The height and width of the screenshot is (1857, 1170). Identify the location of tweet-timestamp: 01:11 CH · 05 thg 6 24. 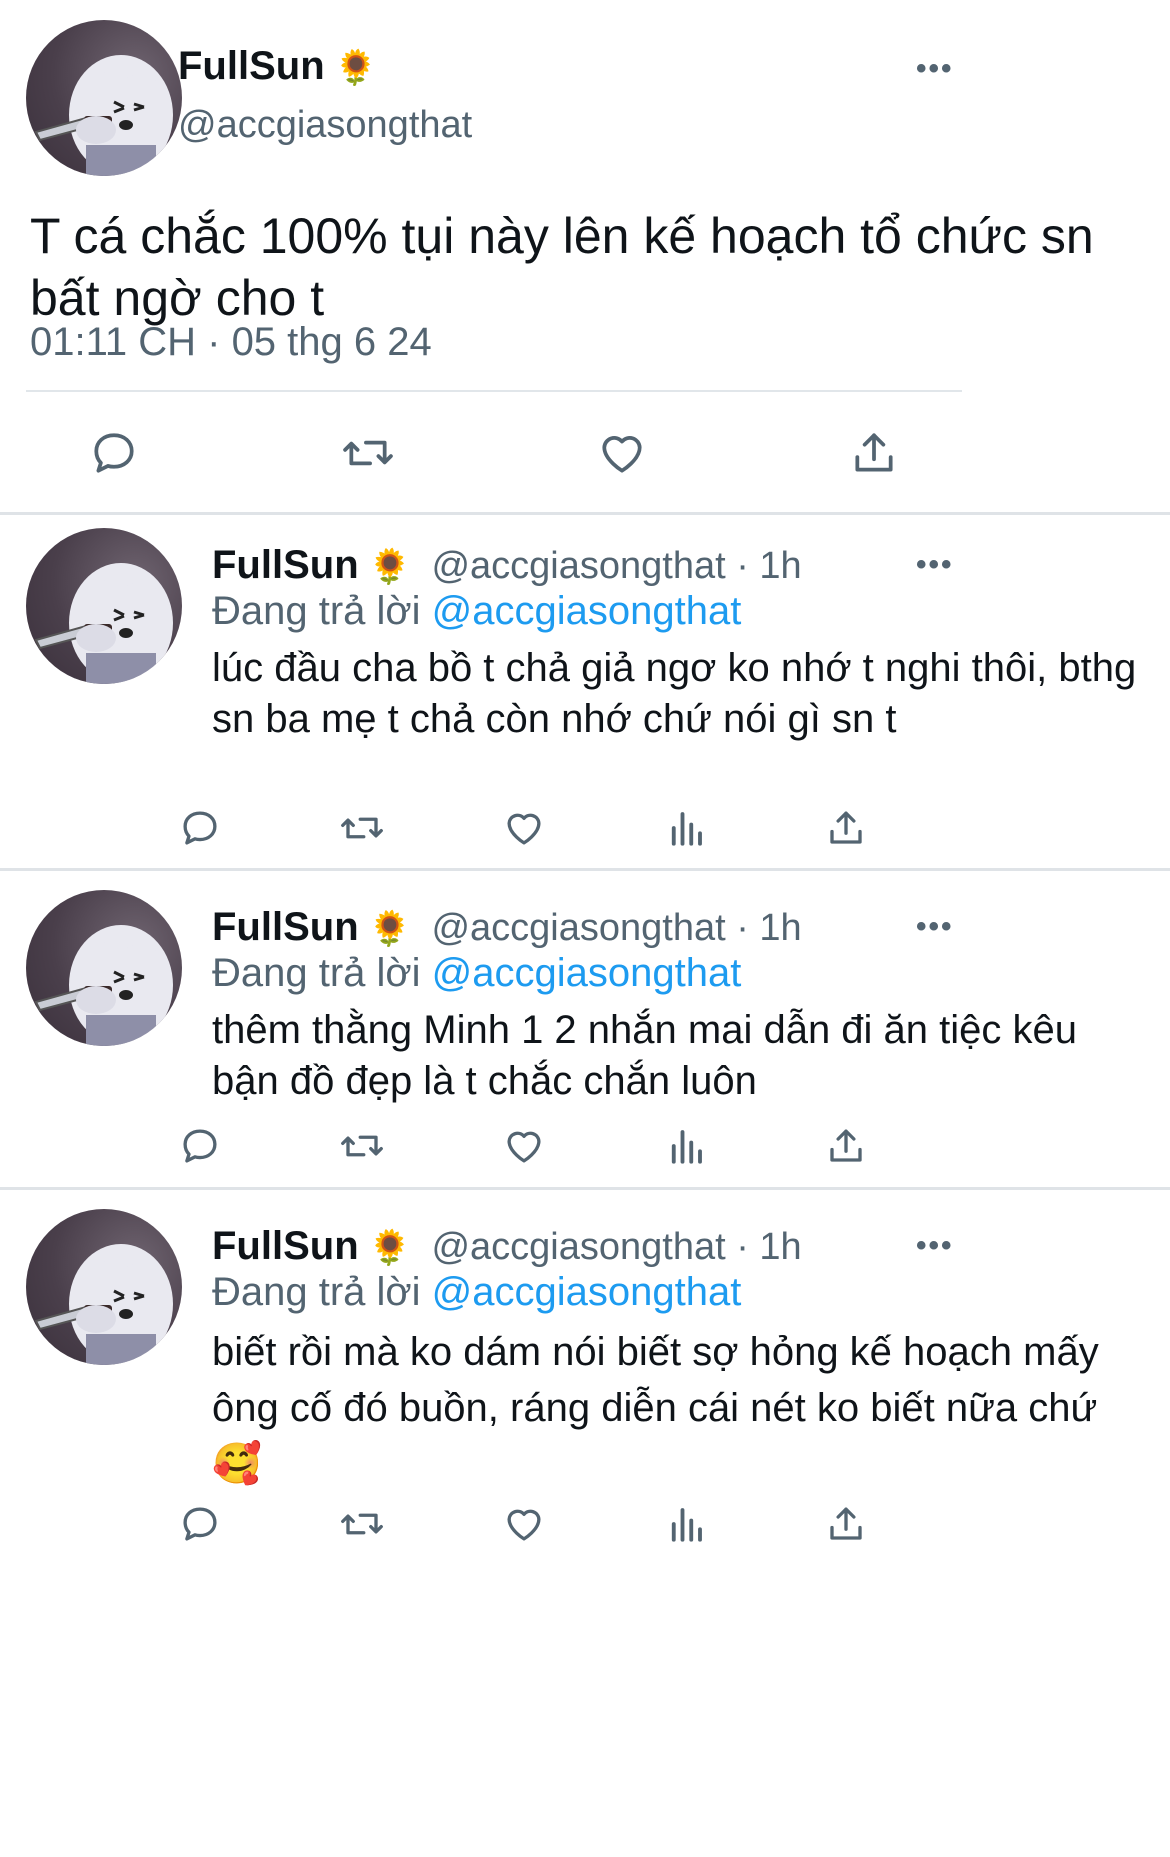
(231, 342).